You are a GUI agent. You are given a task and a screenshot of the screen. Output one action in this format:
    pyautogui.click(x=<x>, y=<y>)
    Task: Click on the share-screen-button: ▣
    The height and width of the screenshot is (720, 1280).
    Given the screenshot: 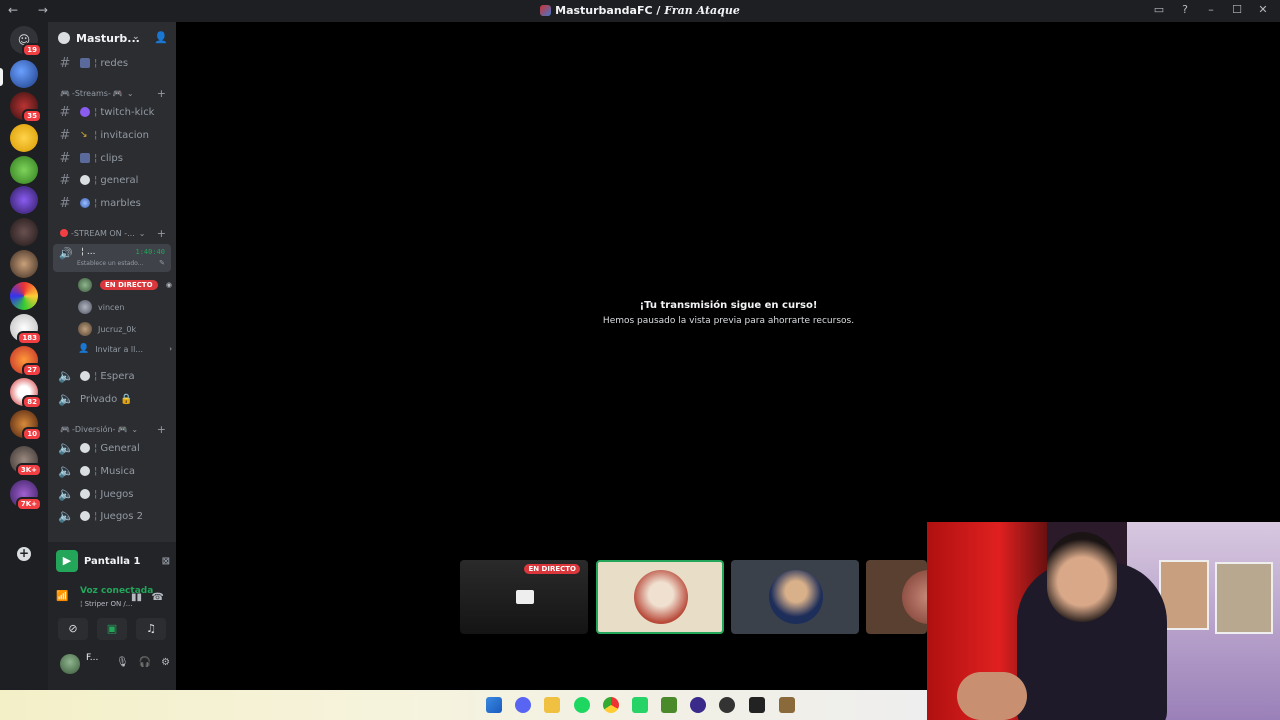 What is the action you would take?
    pyautogui.click(x=112, y=629)
    